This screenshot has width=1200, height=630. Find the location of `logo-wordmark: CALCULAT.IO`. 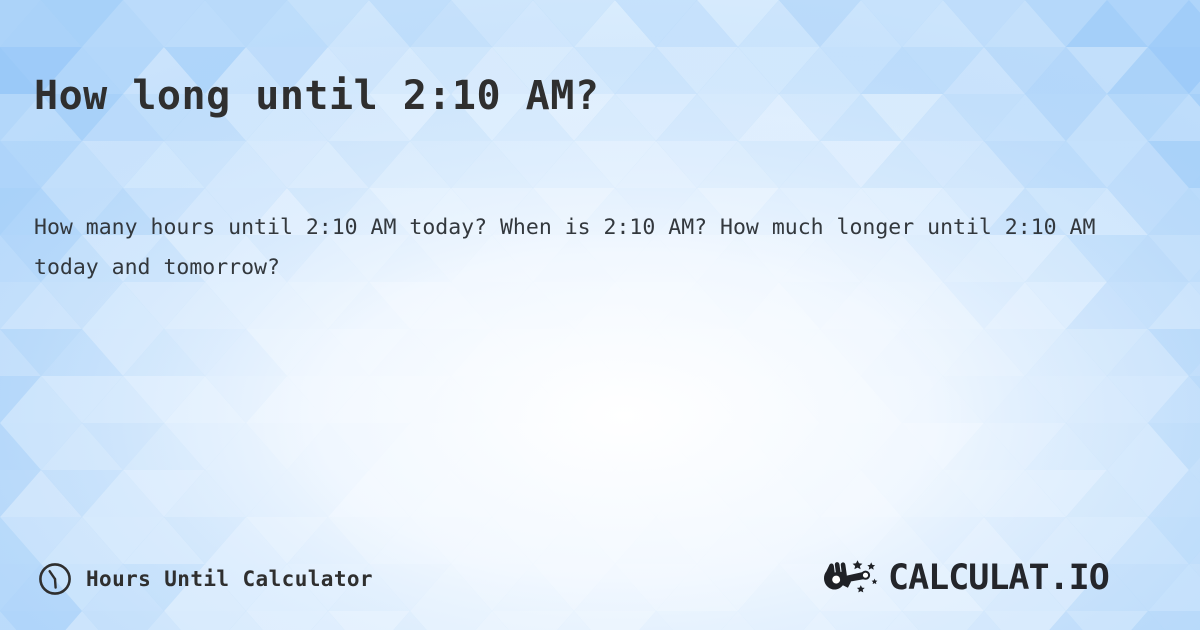

logo-wordmark: CALCULAT.IO is located at coordinates (999, 578).